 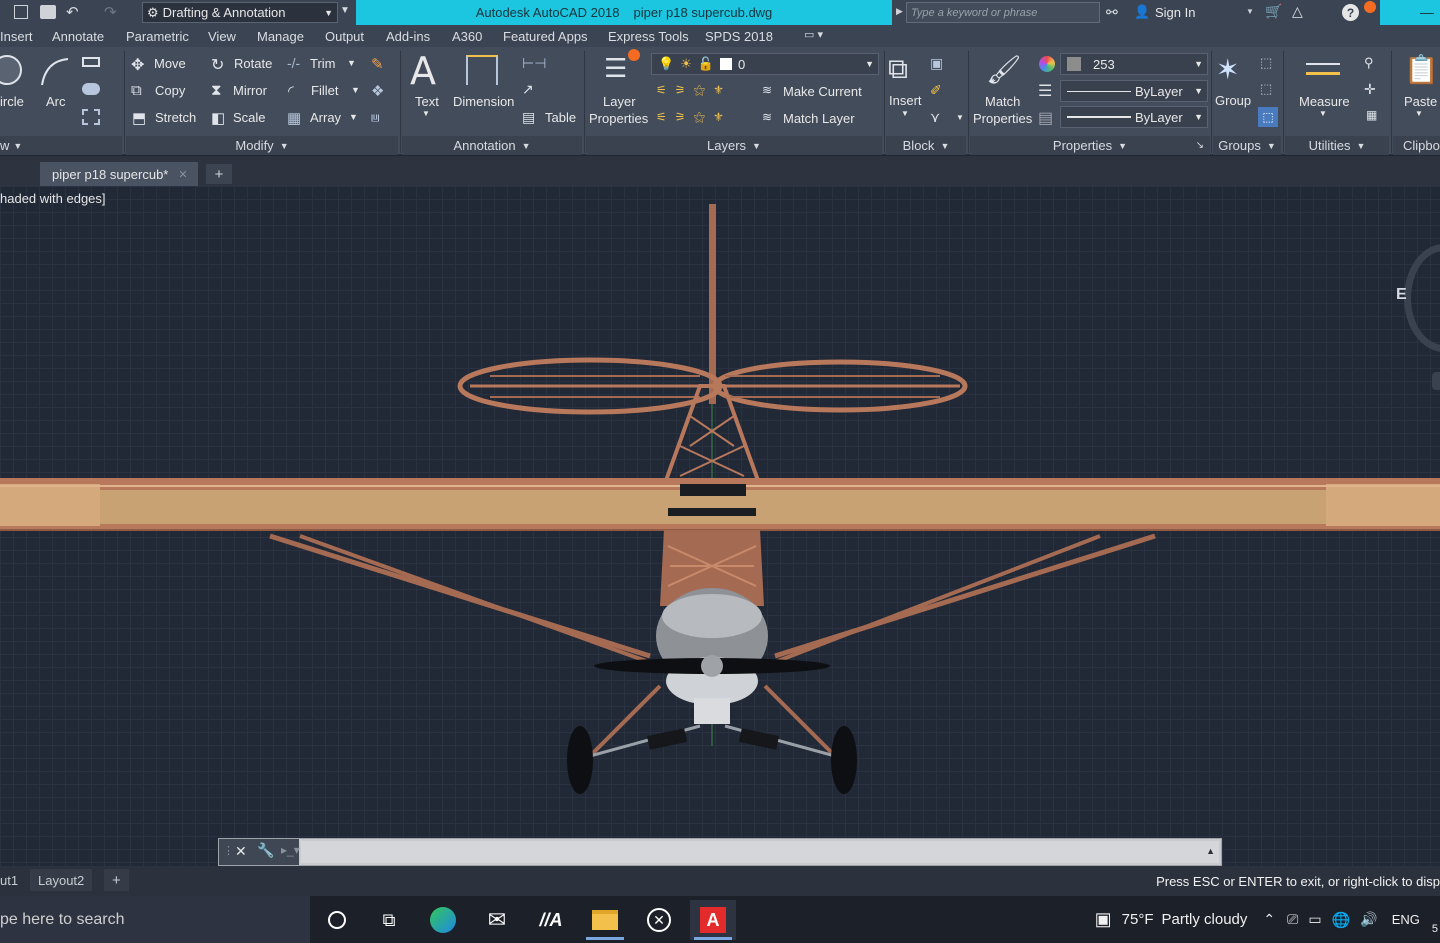 I want to click on measure-button: Measure, so click(x=1324, y=101).